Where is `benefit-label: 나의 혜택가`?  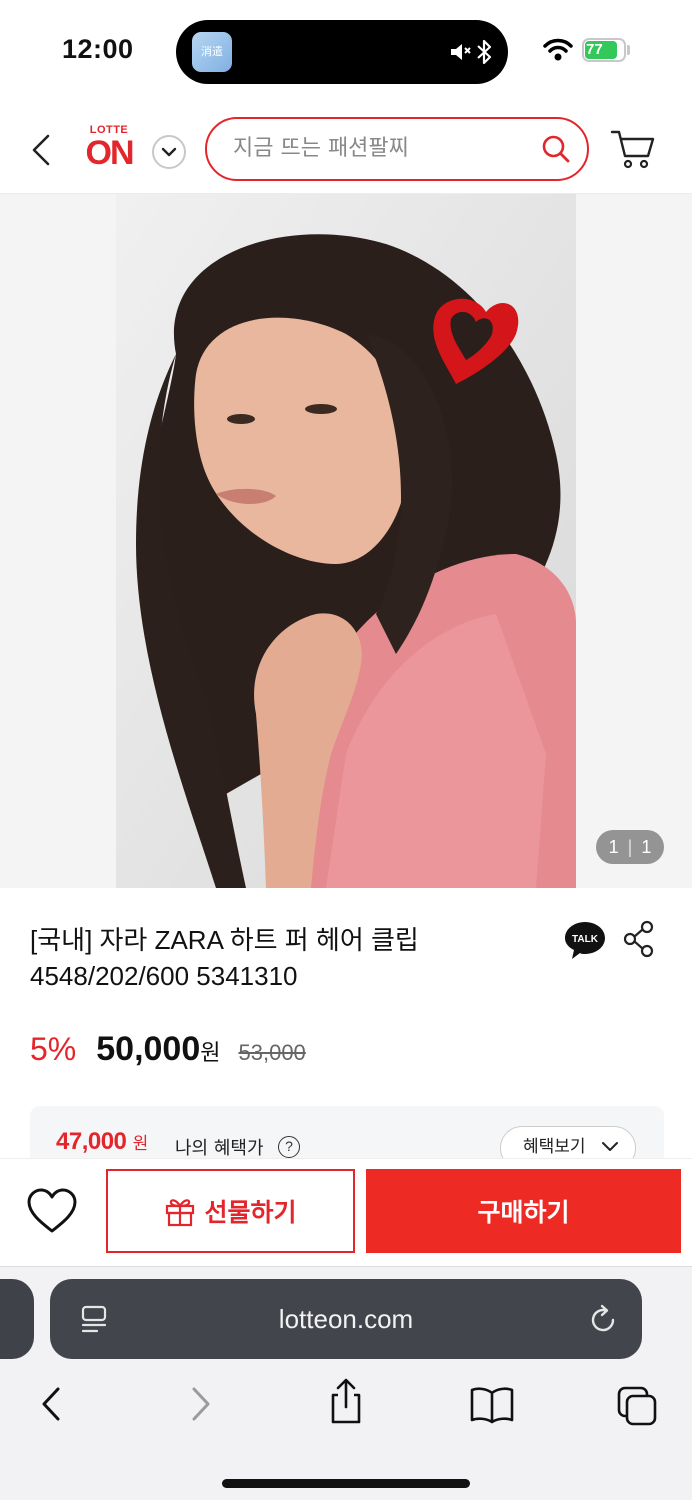
benefit-label: 나의 혜택가 is located at coordinates (219, 1148).